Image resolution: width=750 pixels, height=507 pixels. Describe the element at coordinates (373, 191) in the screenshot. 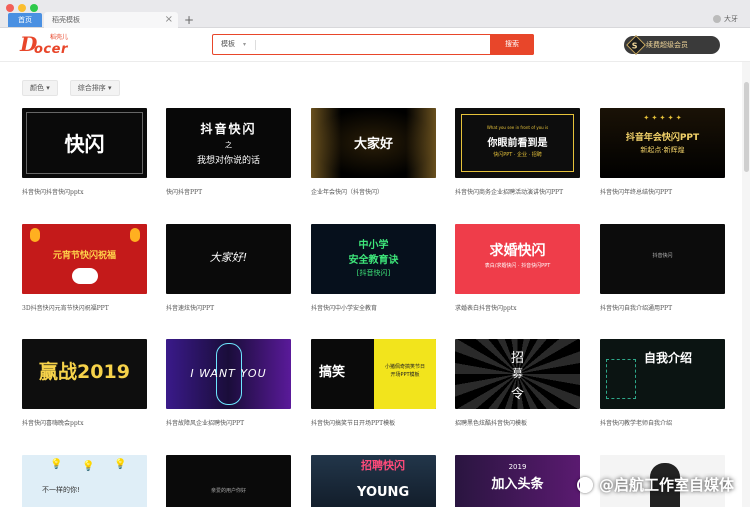

I see `template-caption: 企业年会快闪（抖音快闪）` at that location.